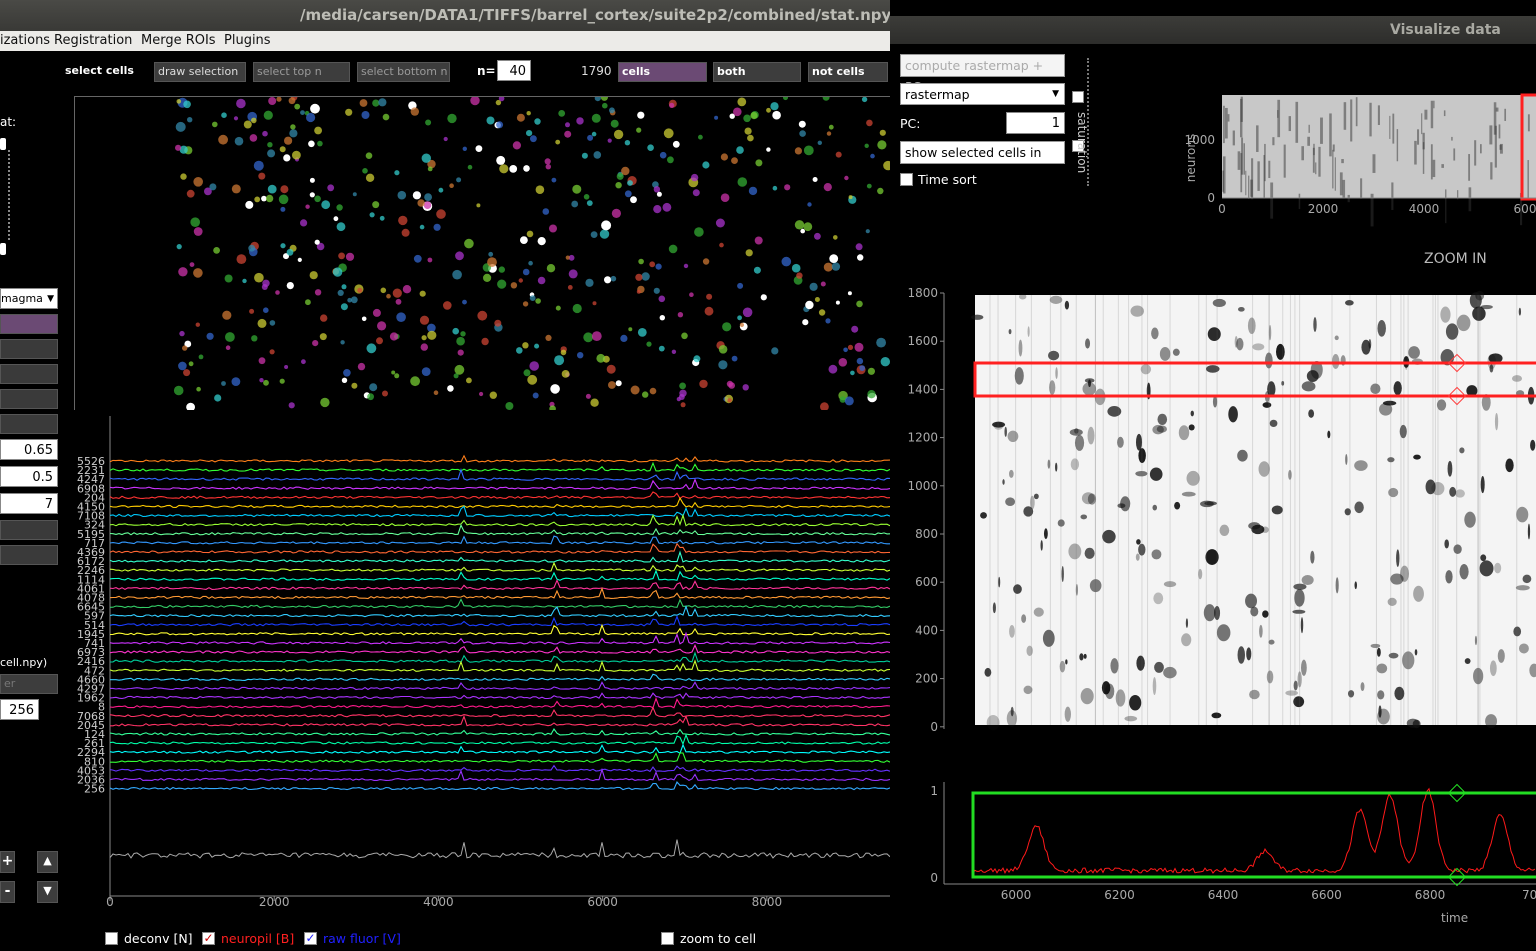  I want to click on menu-merge-rois: Merge ROIs, so click(178, 40).